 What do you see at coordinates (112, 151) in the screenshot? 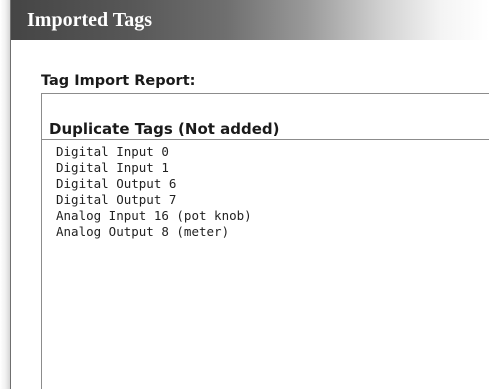
I see `tag-list-item: Digital Input 0` at bounding box center [112, 151].